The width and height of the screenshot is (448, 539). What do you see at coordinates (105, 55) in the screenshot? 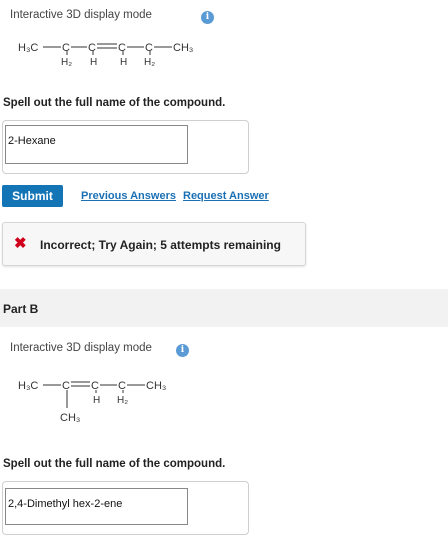
I see `structural-formula-a: H₃C C H₂ C H C H C H₂ CH₃` at bounding box center [105, 55].